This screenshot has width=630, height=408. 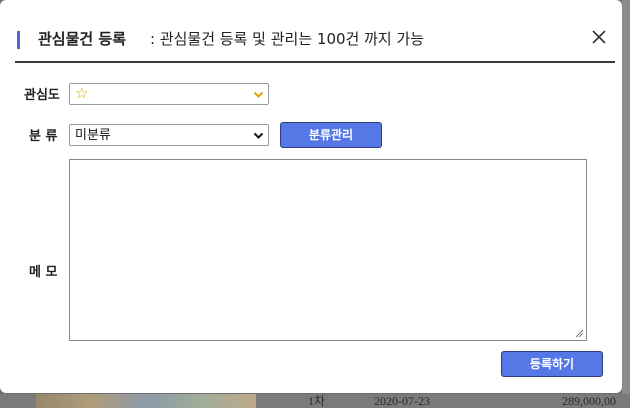 What do you see at coordinates (82, 39) in the screenshot?
I see `dialog-title: 관심물건 등록` at bounding box center [82, 39].